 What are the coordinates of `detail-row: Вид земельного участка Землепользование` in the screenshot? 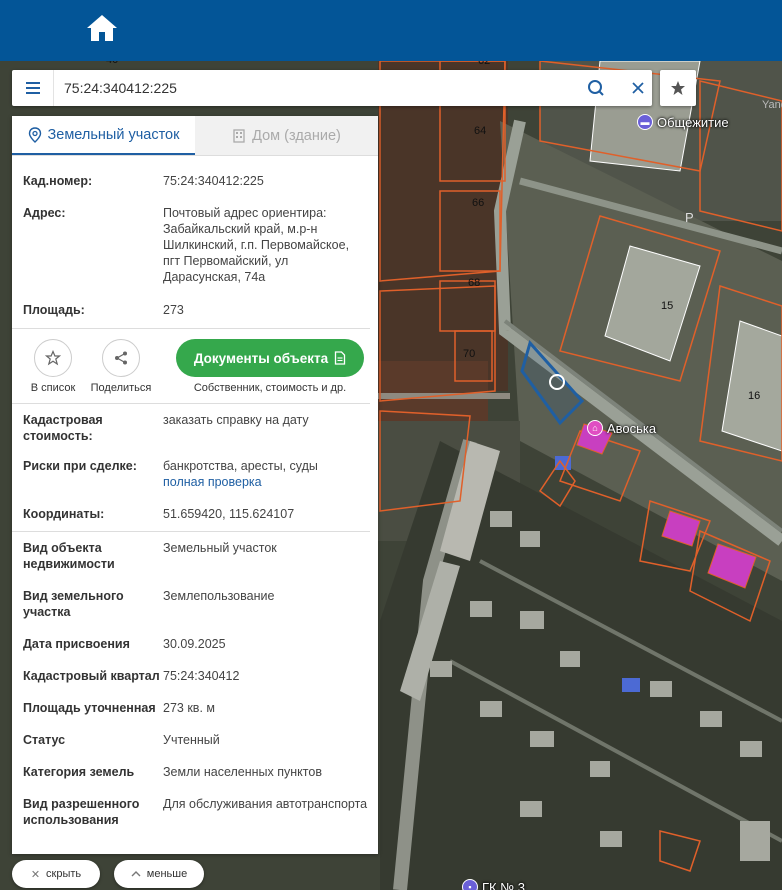 It's located at (195, 604).